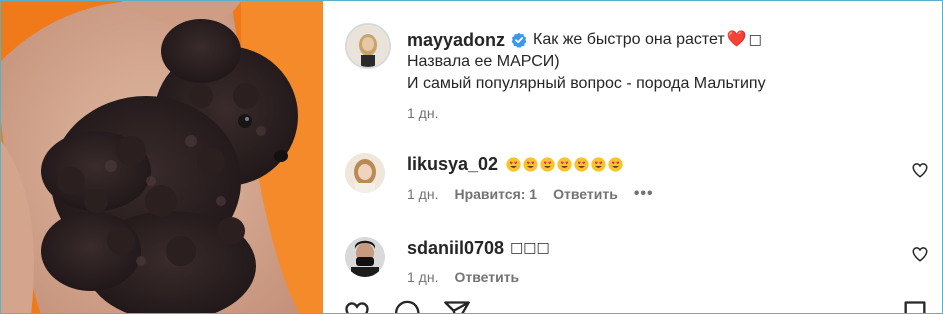 The image size is (943, 314). What do you see at coordinates (629, 39) in the screenshot?
I see `caption-line-1: Как же быстро она растет` at bounding box center [629, 39].